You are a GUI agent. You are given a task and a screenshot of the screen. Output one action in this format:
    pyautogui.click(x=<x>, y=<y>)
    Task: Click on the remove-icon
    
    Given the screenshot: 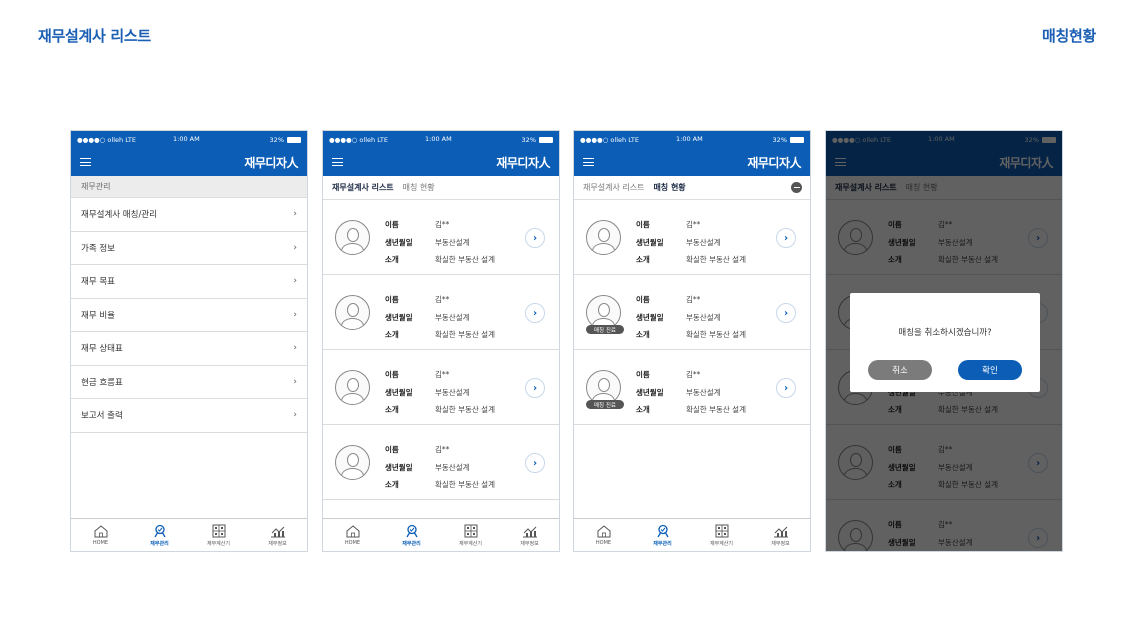 What is the action you would take?
    pyautogui.click(x=796, y=187)
    